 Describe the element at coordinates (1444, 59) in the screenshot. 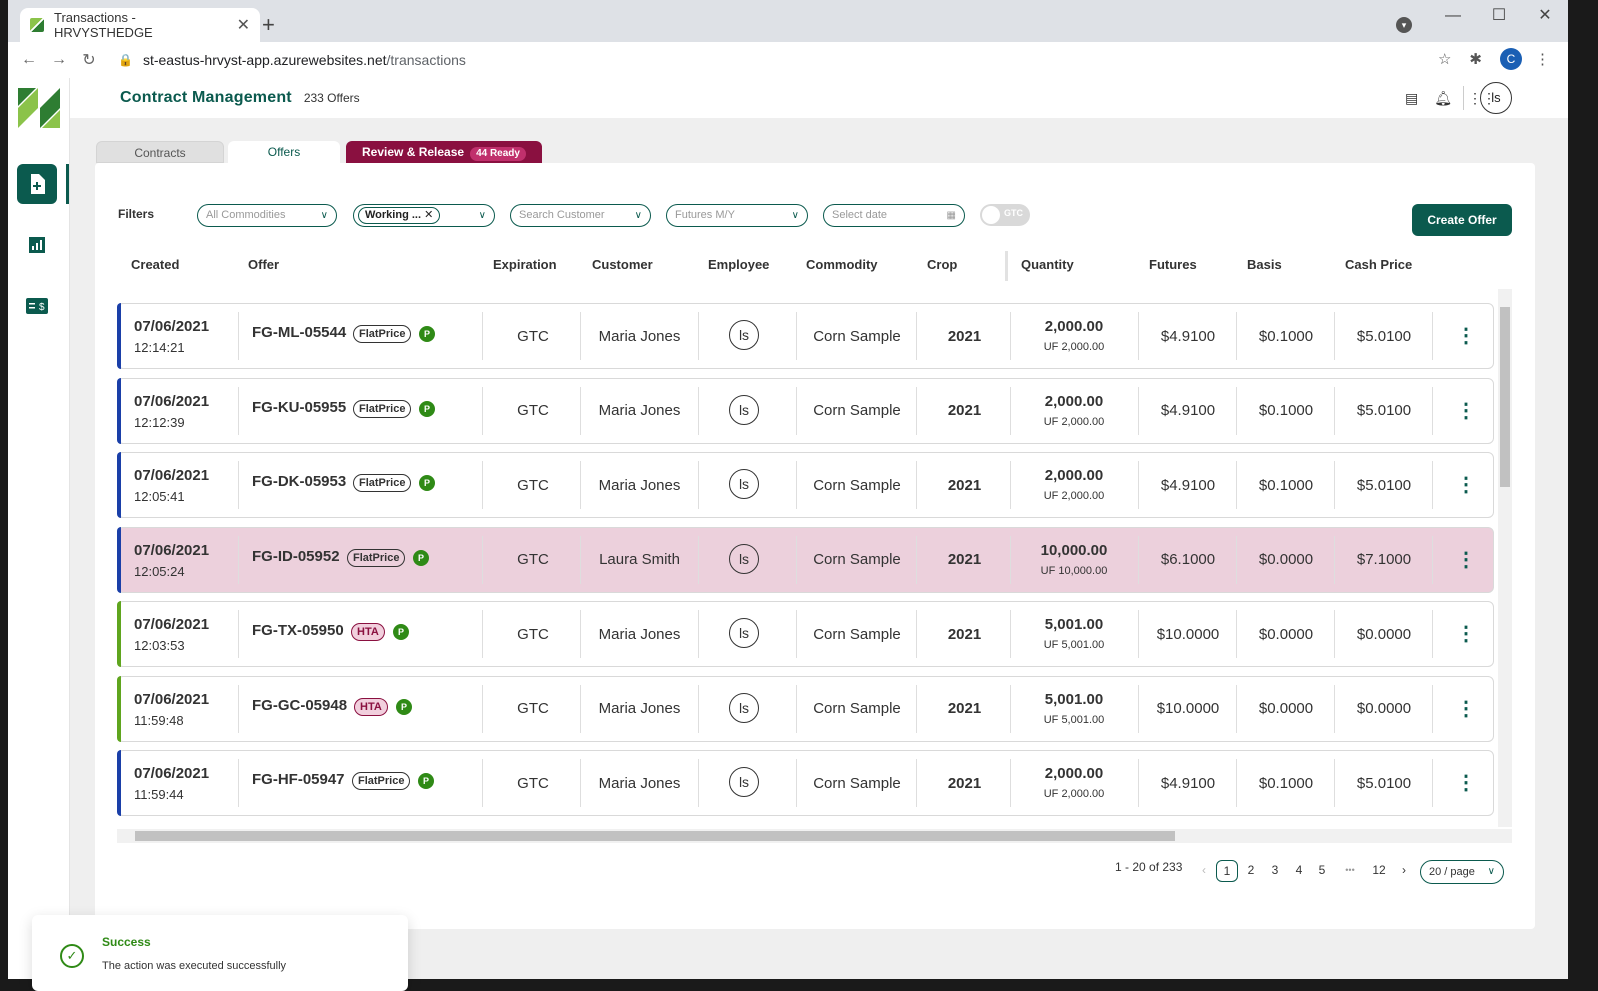

I see `bookmark-star-icon: ☆` at that location.